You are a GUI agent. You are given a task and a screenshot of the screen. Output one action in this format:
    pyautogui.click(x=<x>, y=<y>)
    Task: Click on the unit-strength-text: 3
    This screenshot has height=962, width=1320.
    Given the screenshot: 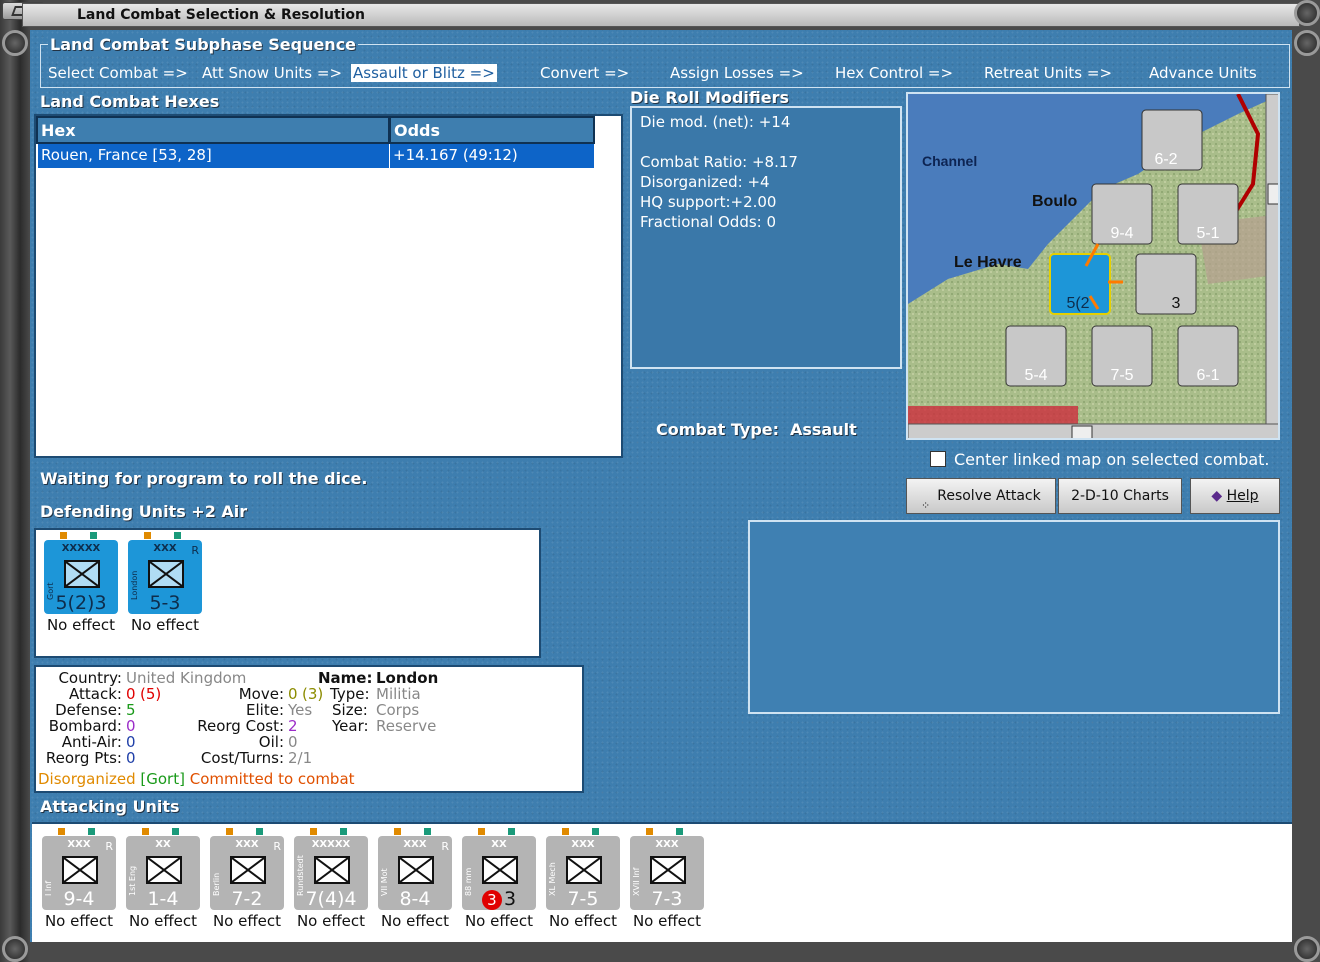 What is the action you would take?
    pyautogui.click(x=510, y=899)
    